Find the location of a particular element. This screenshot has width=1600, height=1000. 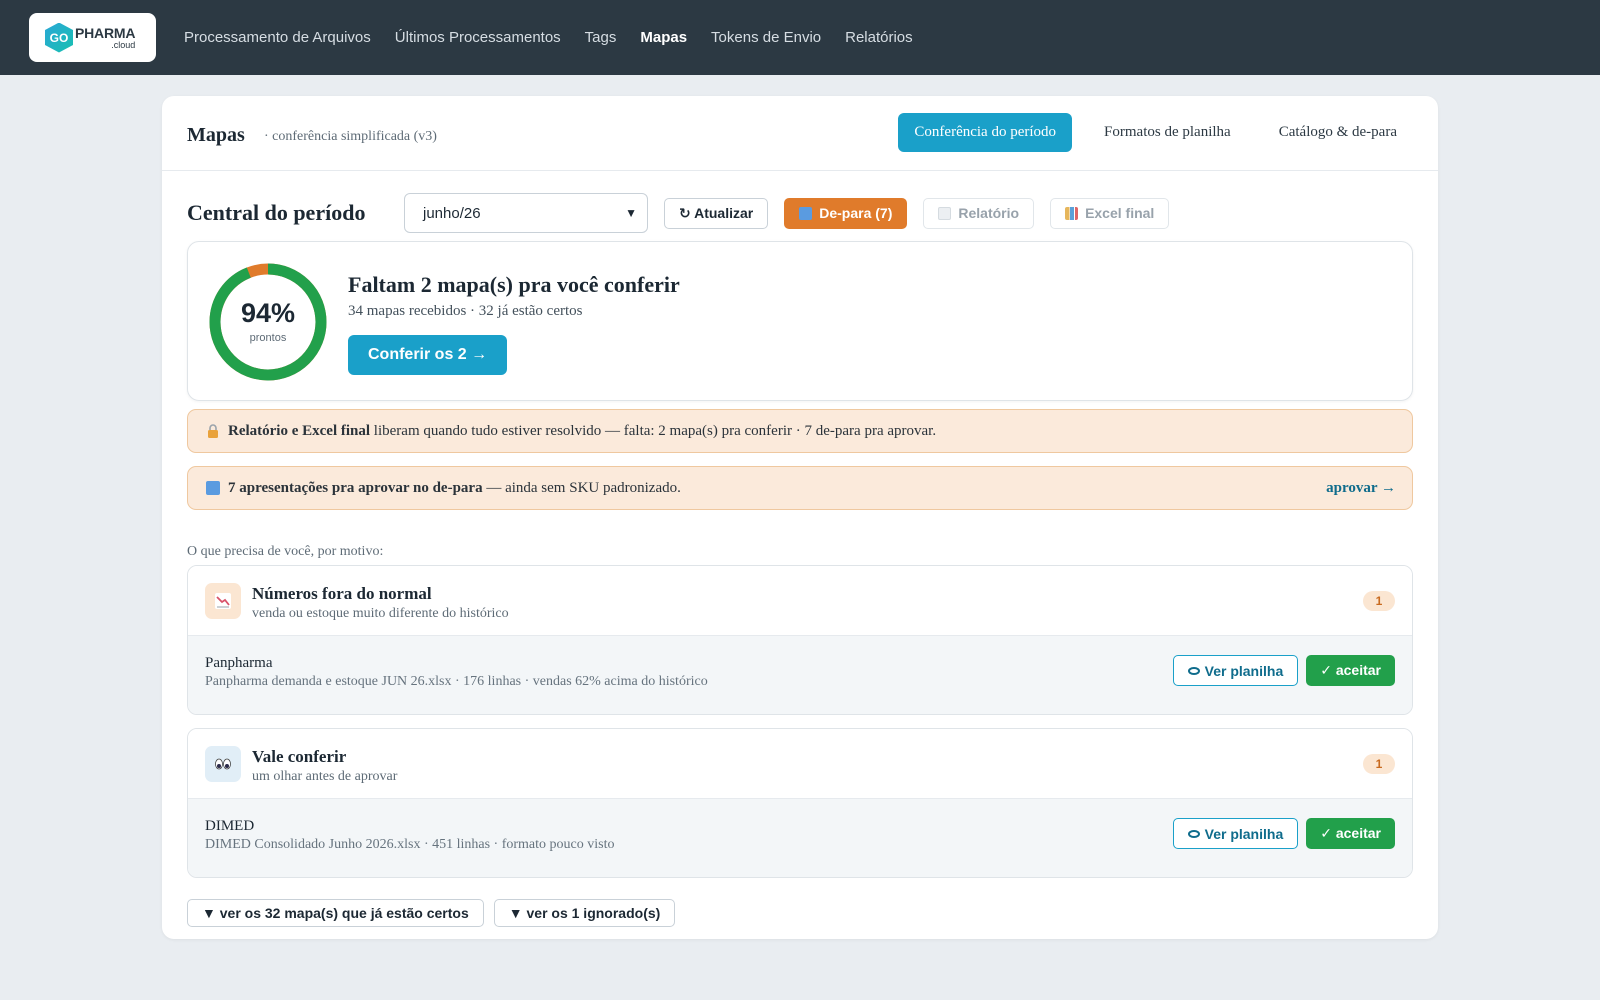

reason-group-title: Números fora do normal is located at coordinates (342, 593).